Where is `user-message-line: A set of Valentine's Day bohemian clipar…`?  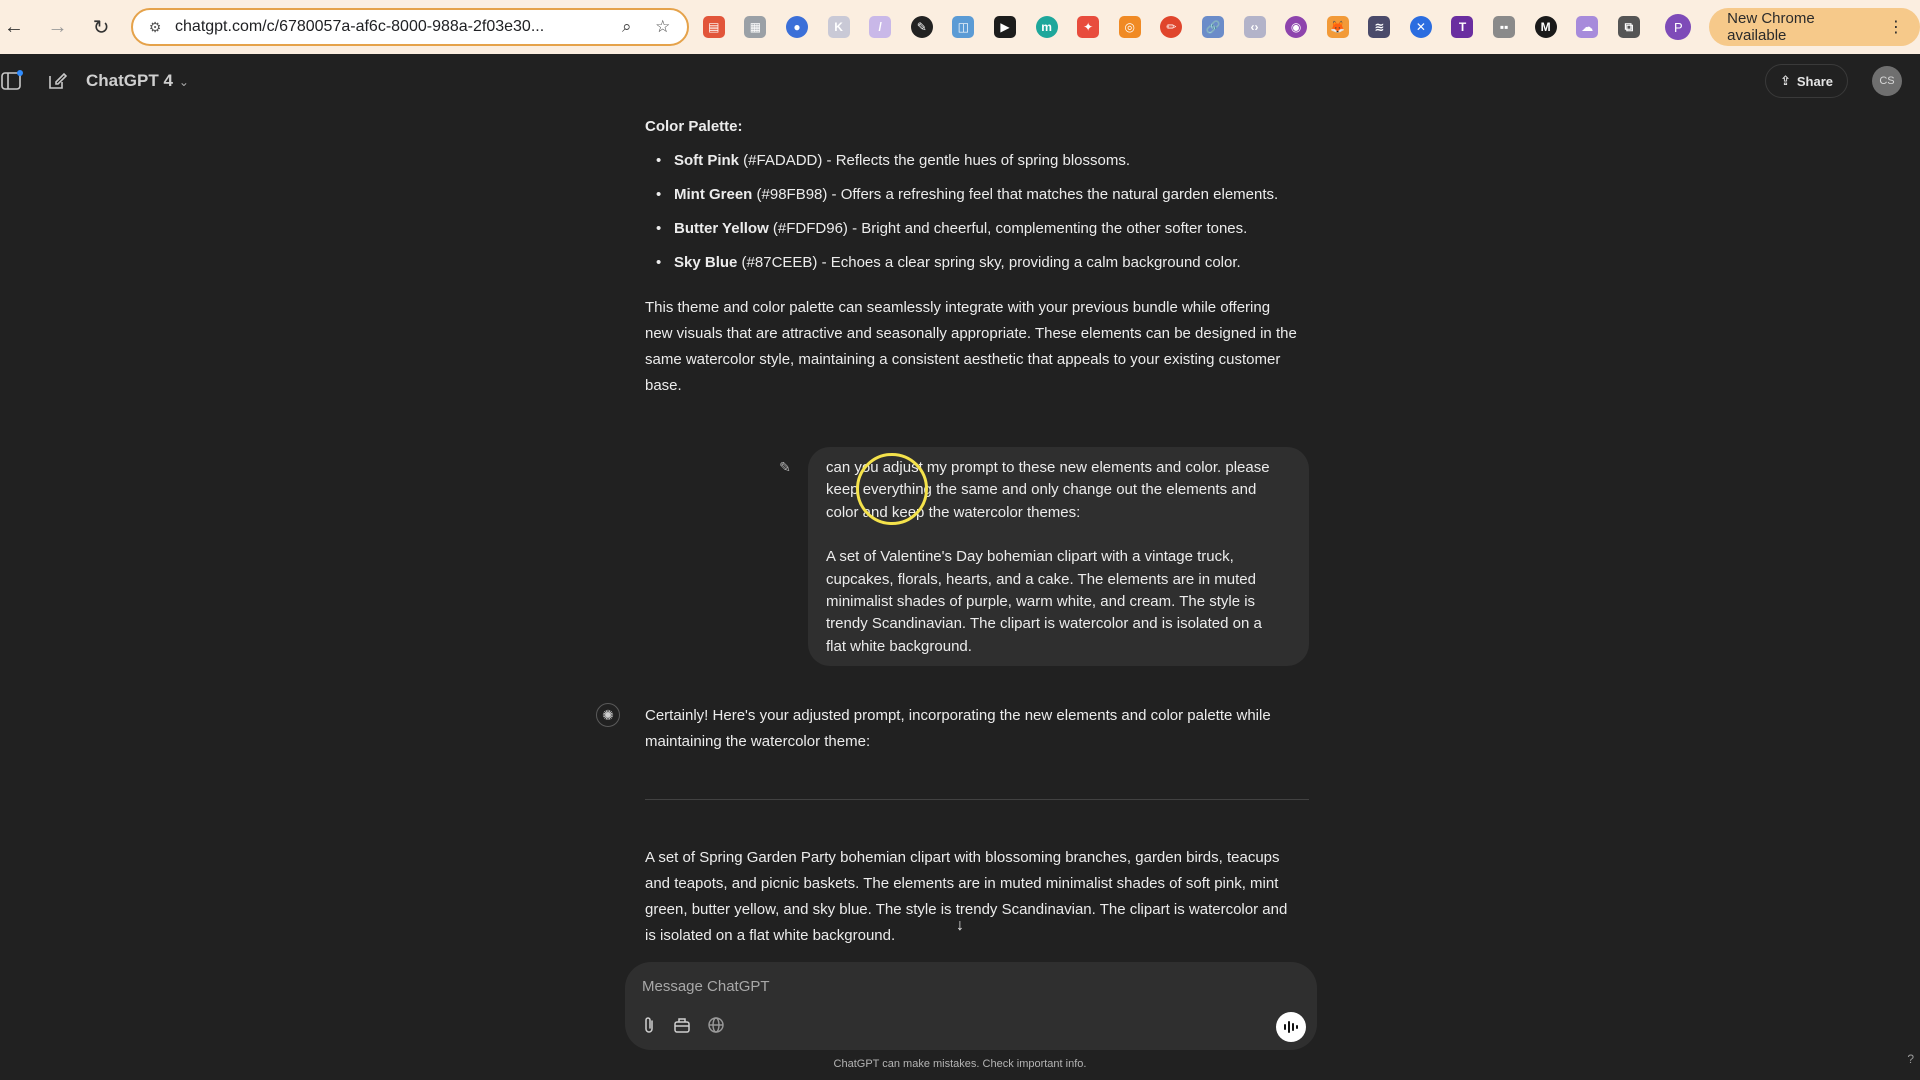 user-message-line: A set of Valentine's Day bohemian clipar… is located at coordinates (1030, 557).